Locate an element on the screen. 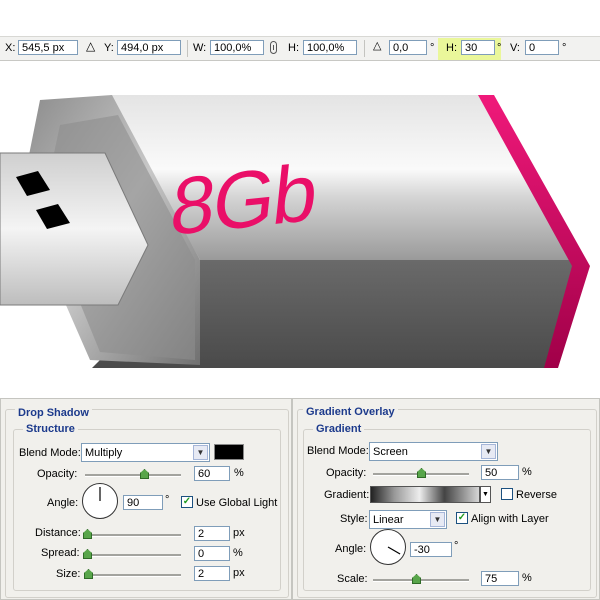 The height and width of the screenshot is (600, 600). structure-title: Structure is located at coordinates (50, 429).